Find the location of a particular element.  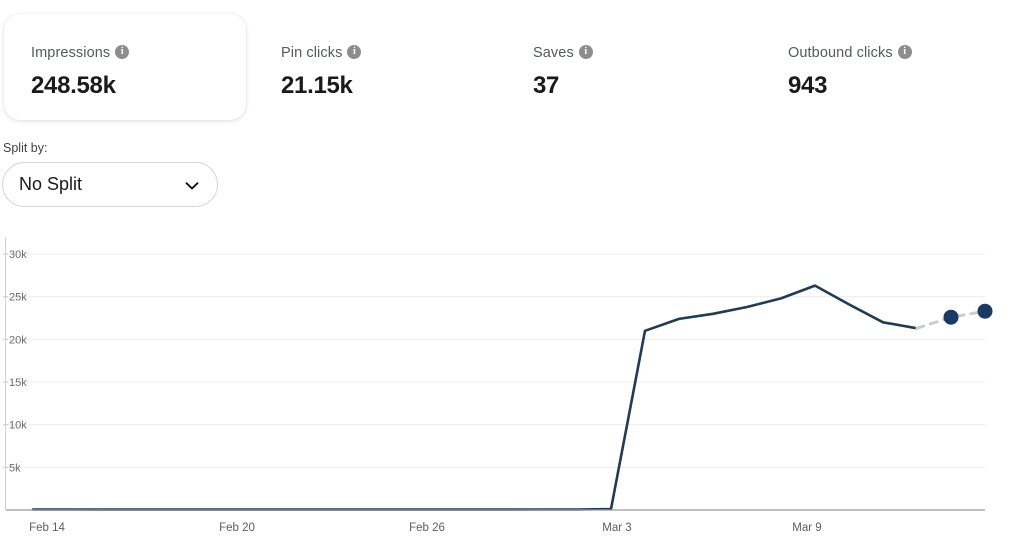

x-axis-tick-label: Feb 20 is located at coordinates (237, 528).